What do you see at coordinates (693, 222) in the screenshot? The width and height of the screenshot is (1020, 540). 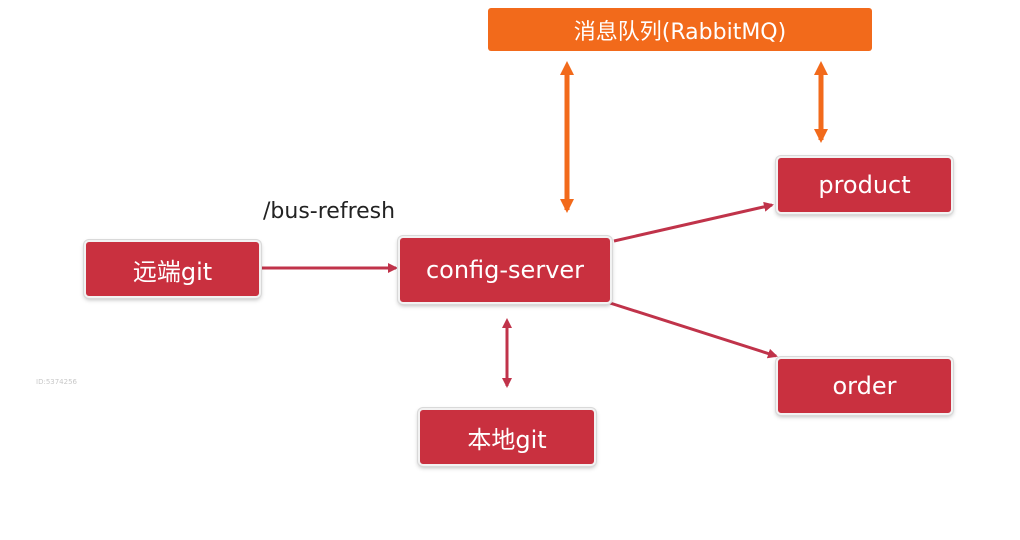 I see `arrow-config-server-to-product` at bounding box center [693, 222].